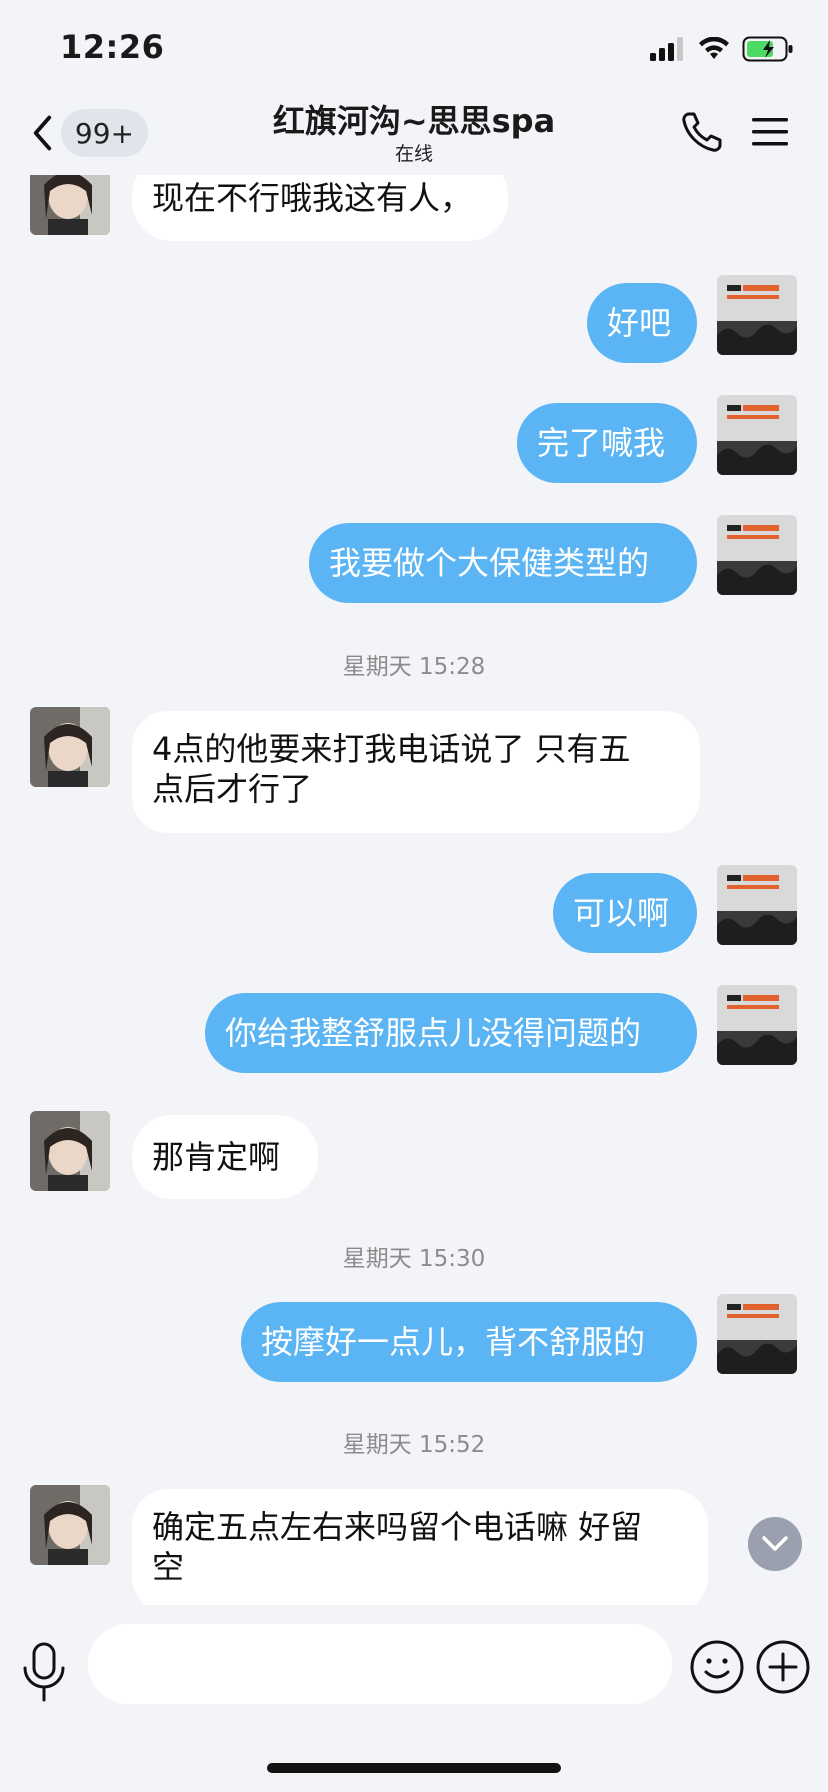 The image size is (828, 1792). I want to click on status-icons, so click(722, 49).